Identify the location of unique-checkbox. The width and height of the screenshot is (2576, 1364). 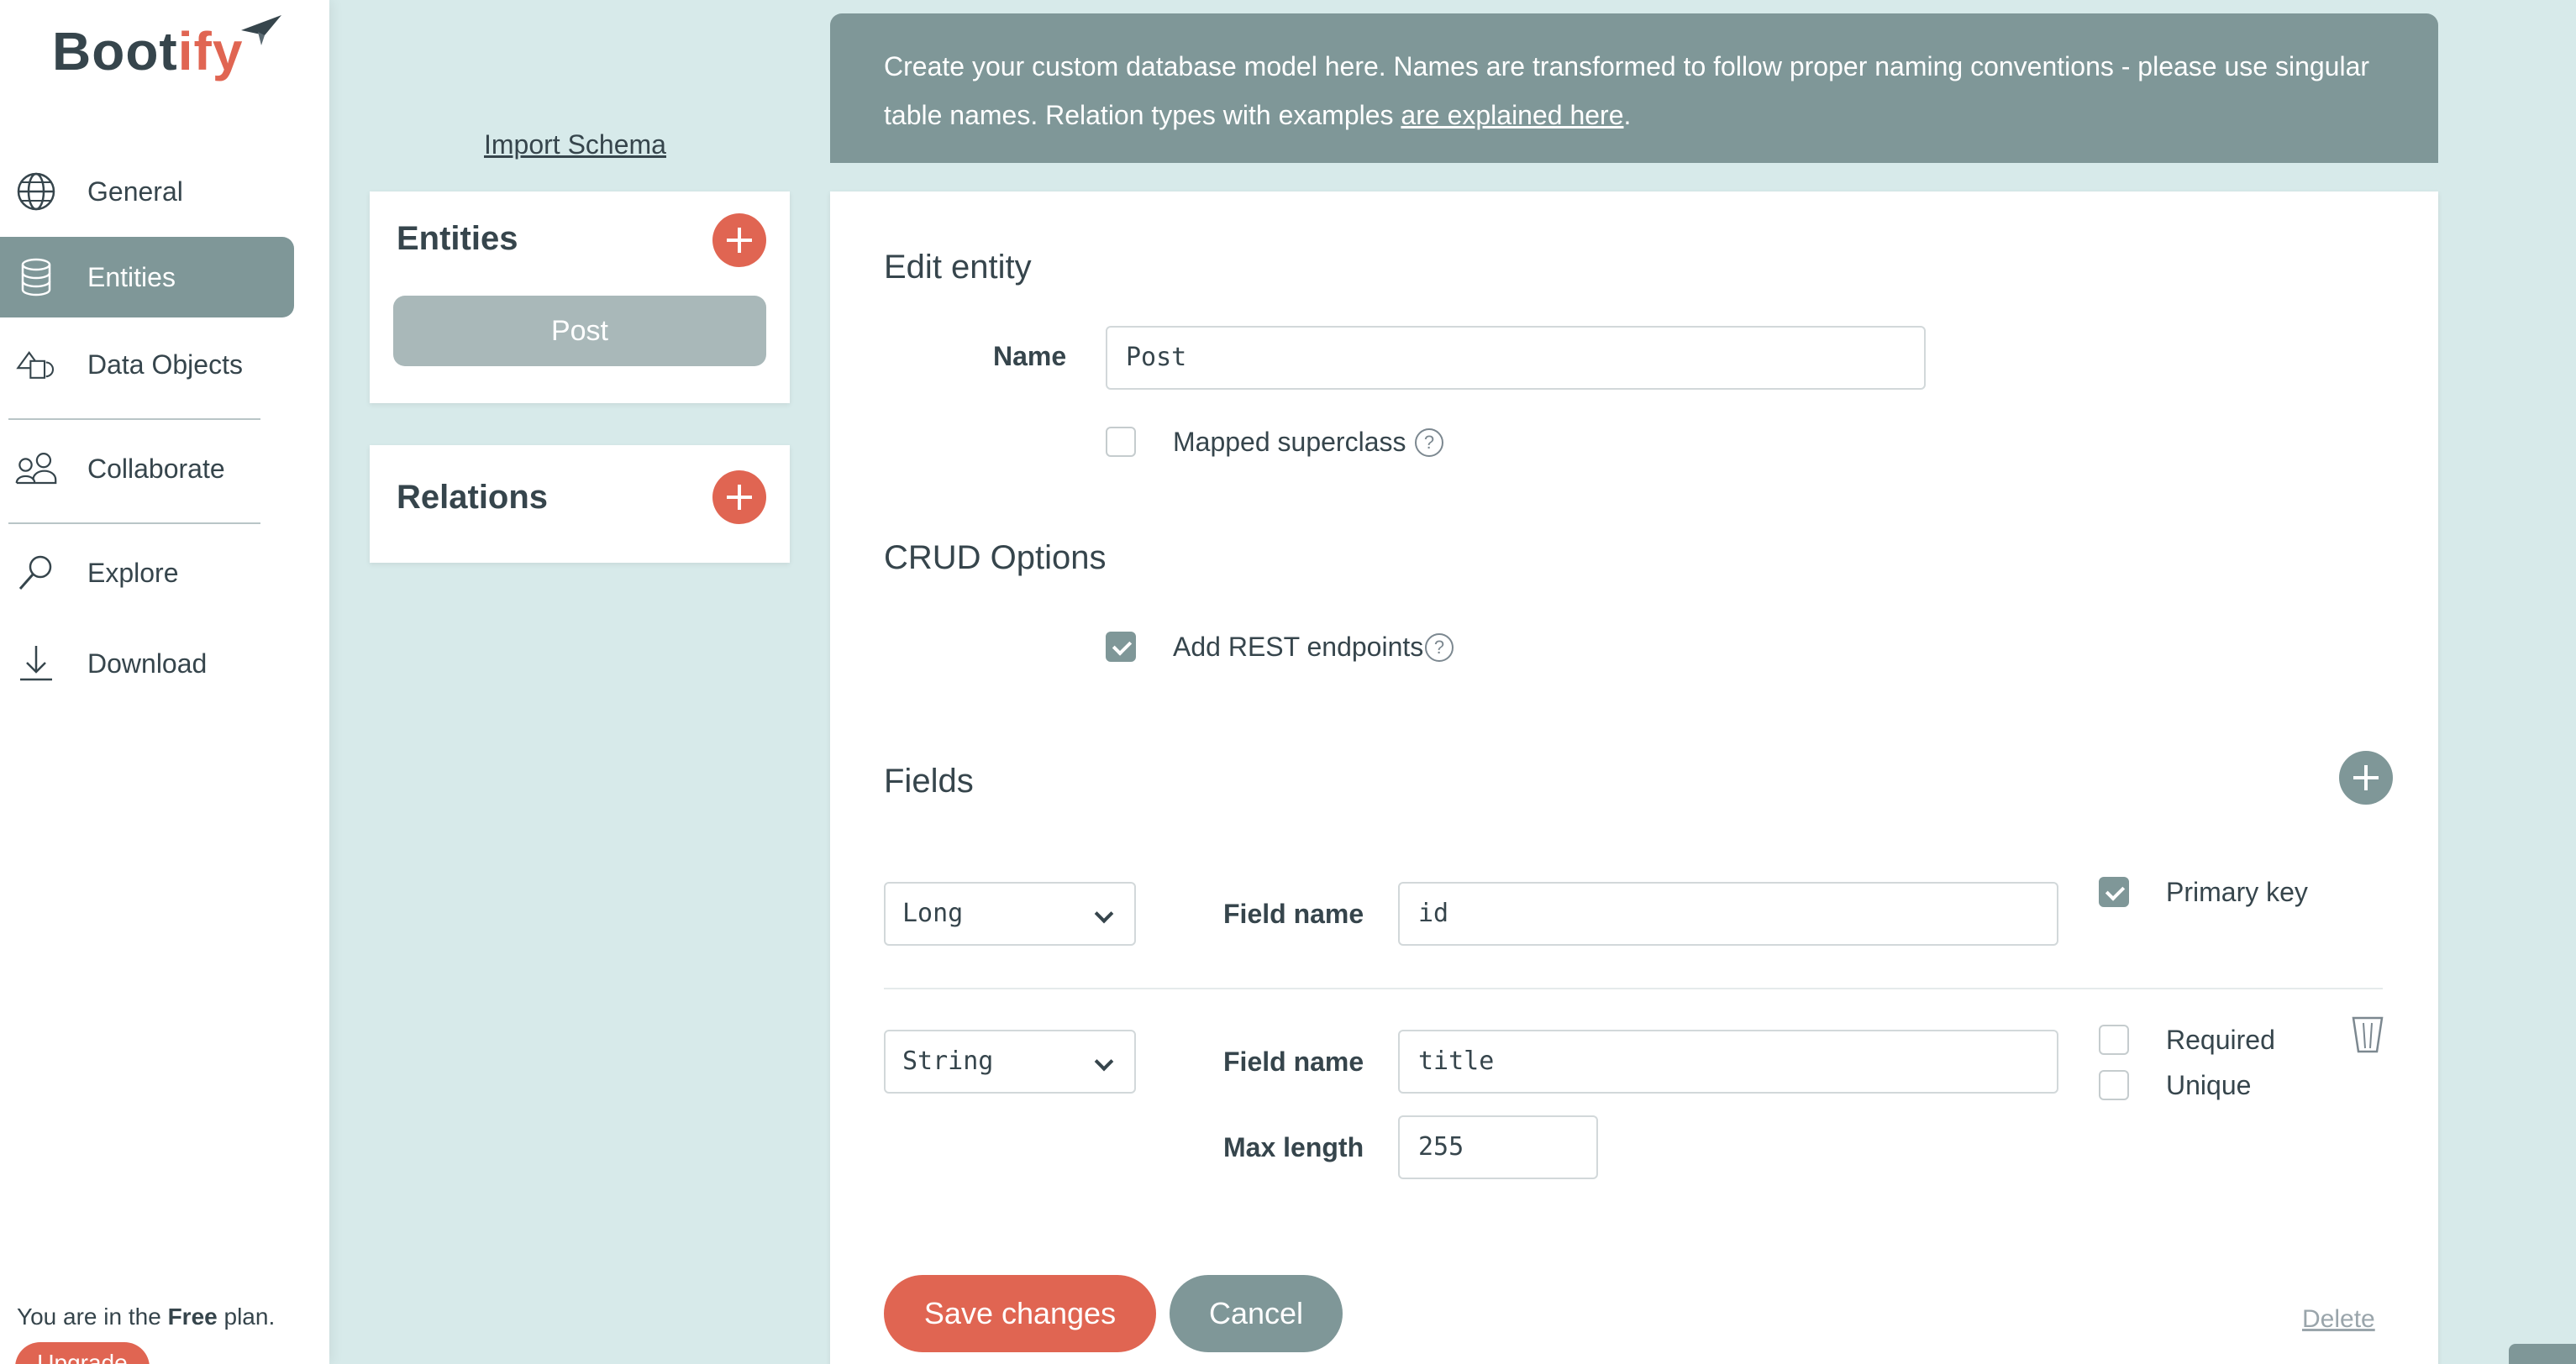
(2114, 1085).